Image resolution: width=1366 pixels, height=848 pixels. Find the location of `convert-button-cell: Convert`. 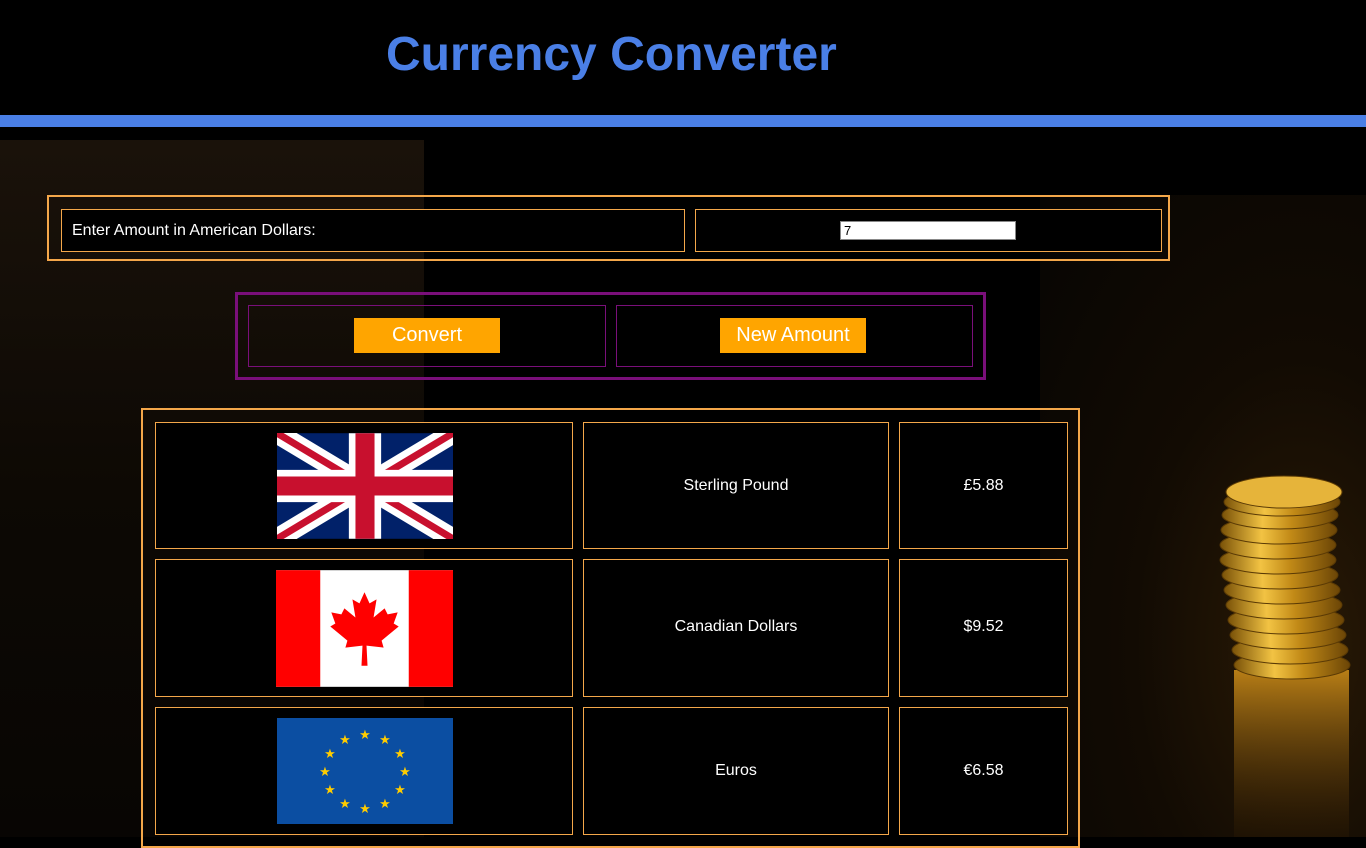

convert-button-cell: Convert is located at coordinates (427, 336).